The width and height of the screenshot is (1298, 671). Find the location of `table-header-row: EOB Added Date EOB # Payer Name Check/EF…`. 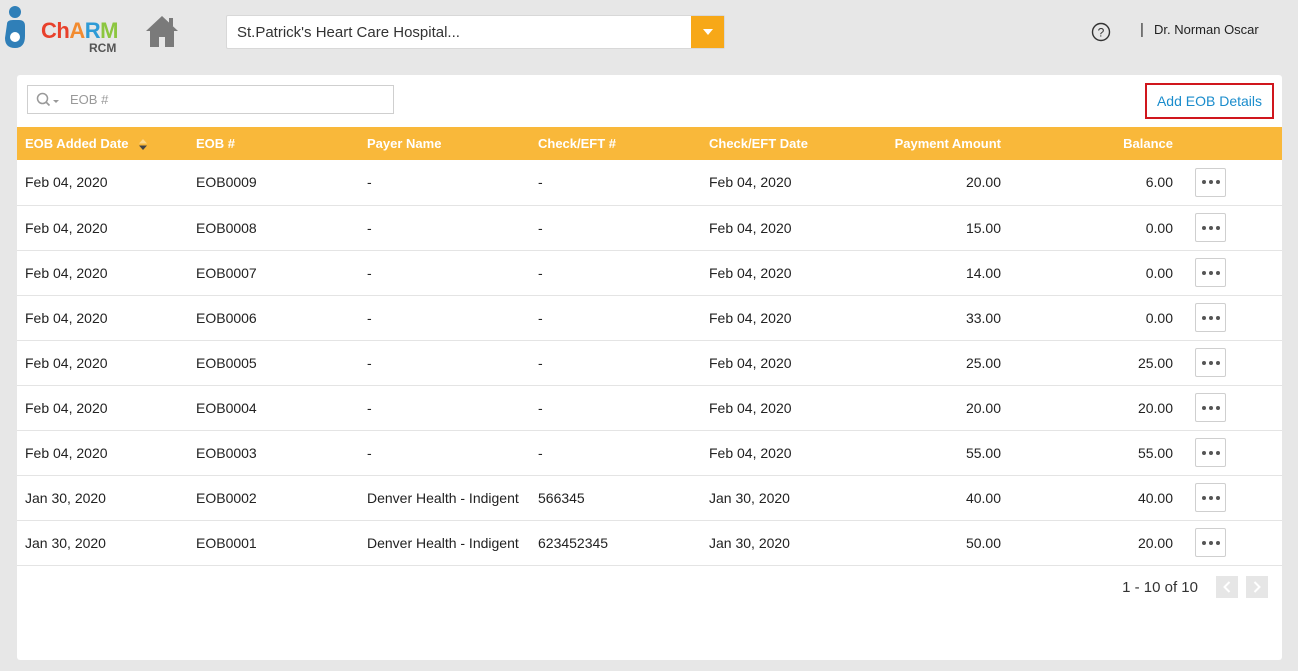

table-header-row: EOB Added Date EOB # Payer Name Check/EF… is located at coordinates (649, 143).